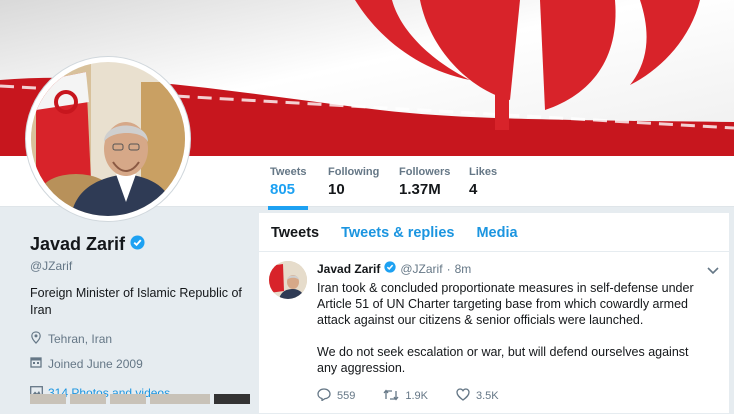 This screenshot has width=734, height=414. I want to click on tab-media: Media, so click(496, 232).